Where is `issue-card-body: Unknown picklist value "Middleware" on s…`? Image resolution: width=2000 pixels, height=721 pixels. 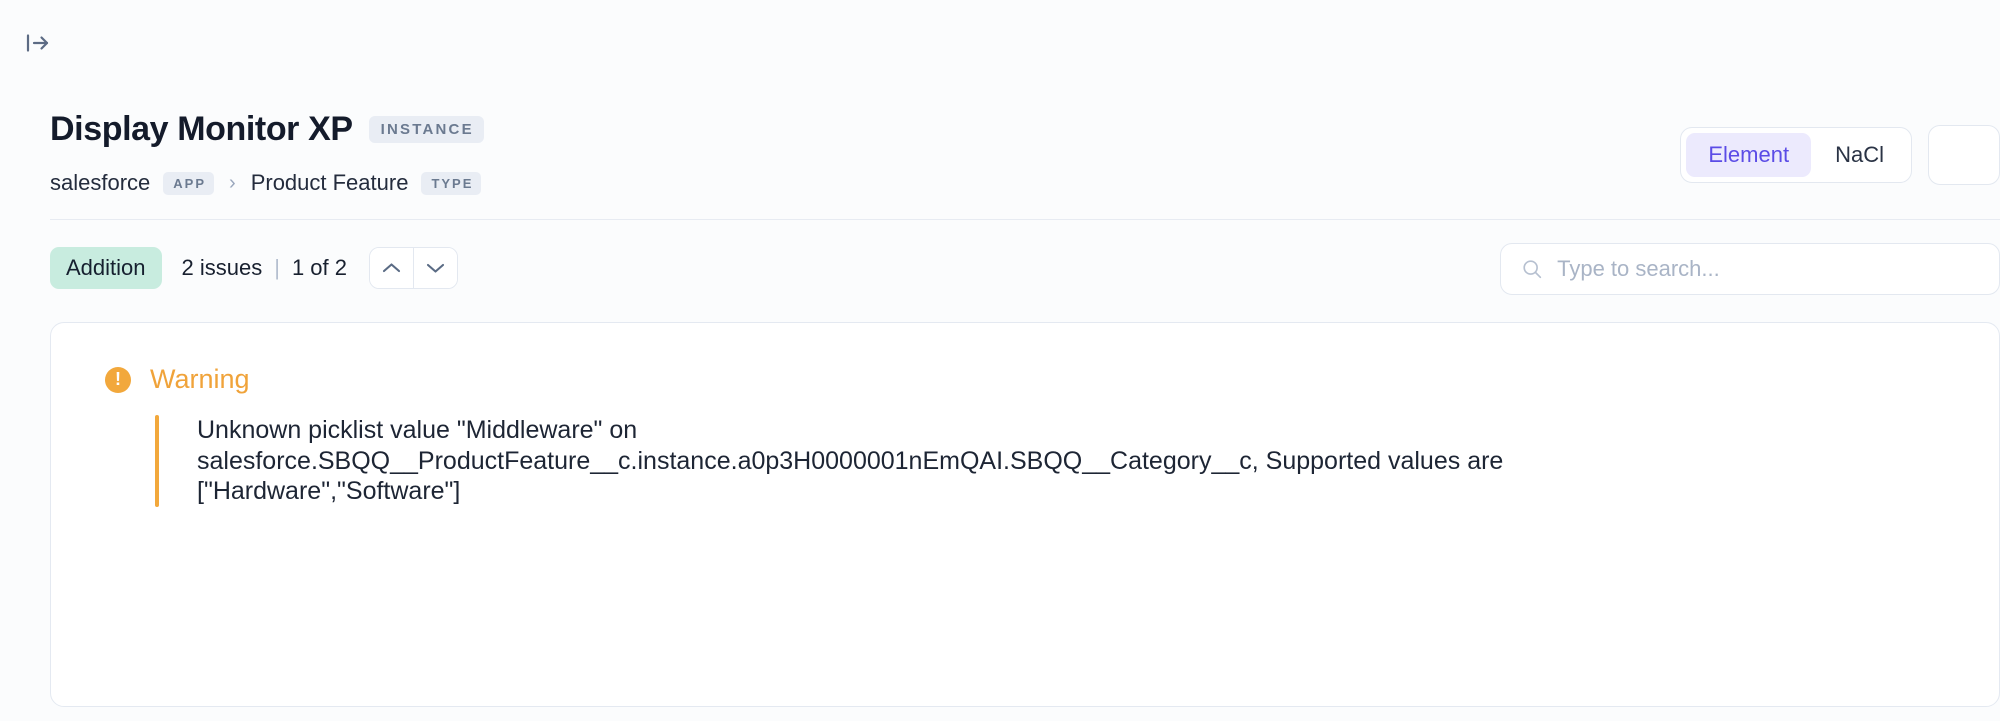
issue-card-body: Unknown picklist value "Middleware" on s… is located at coordinates (1077, 461).